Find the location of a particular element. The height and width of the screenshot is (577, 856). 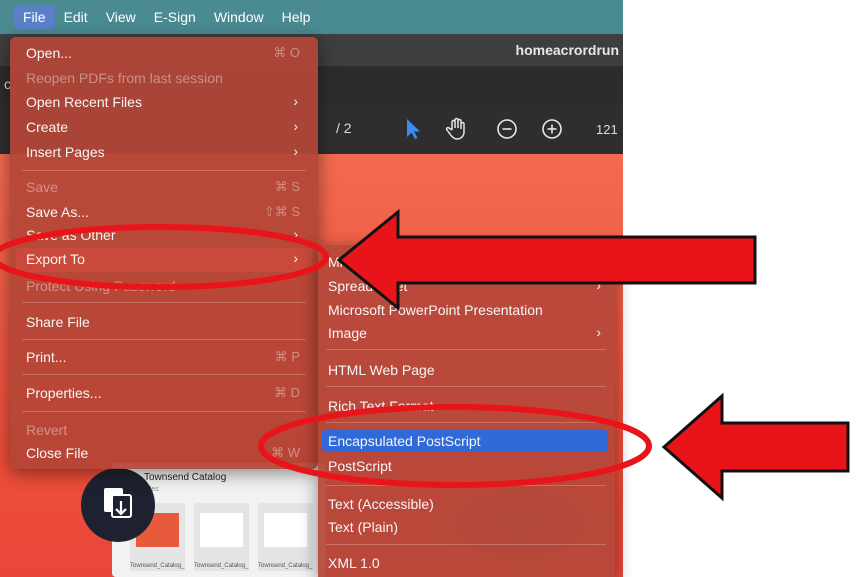

menu-item-save-as-other: Save as Other › is located at coordinates (164, 235).